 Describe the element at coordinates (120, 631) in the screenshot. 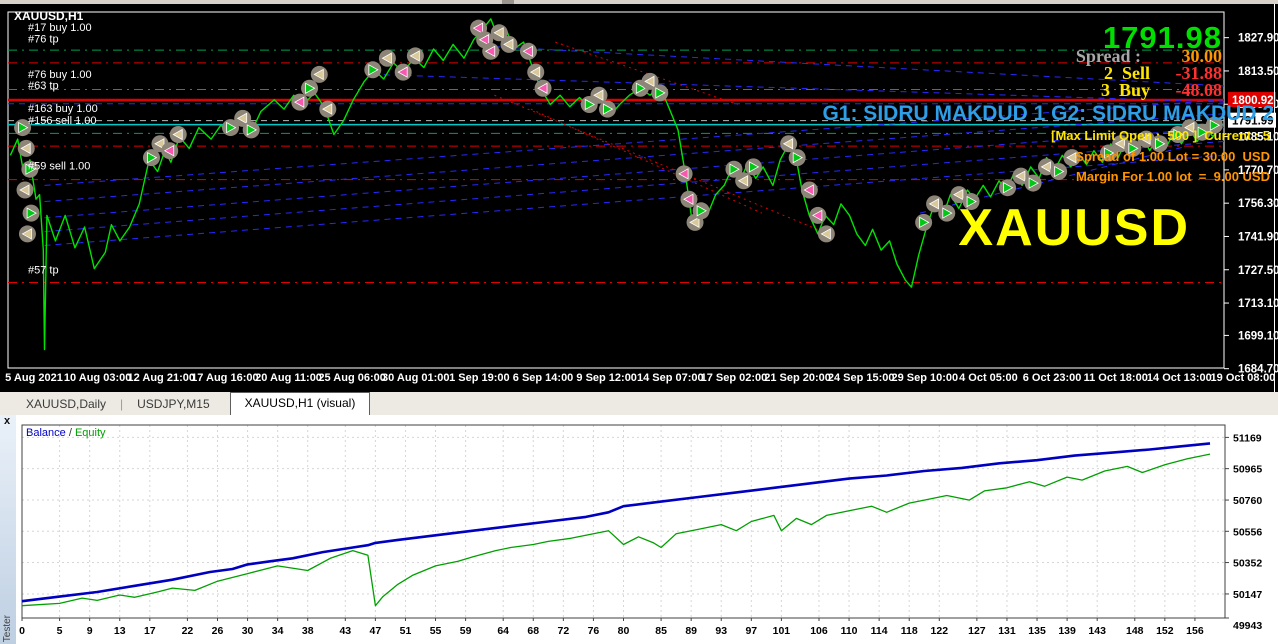

I see `x-axis-label: 13` at that location.